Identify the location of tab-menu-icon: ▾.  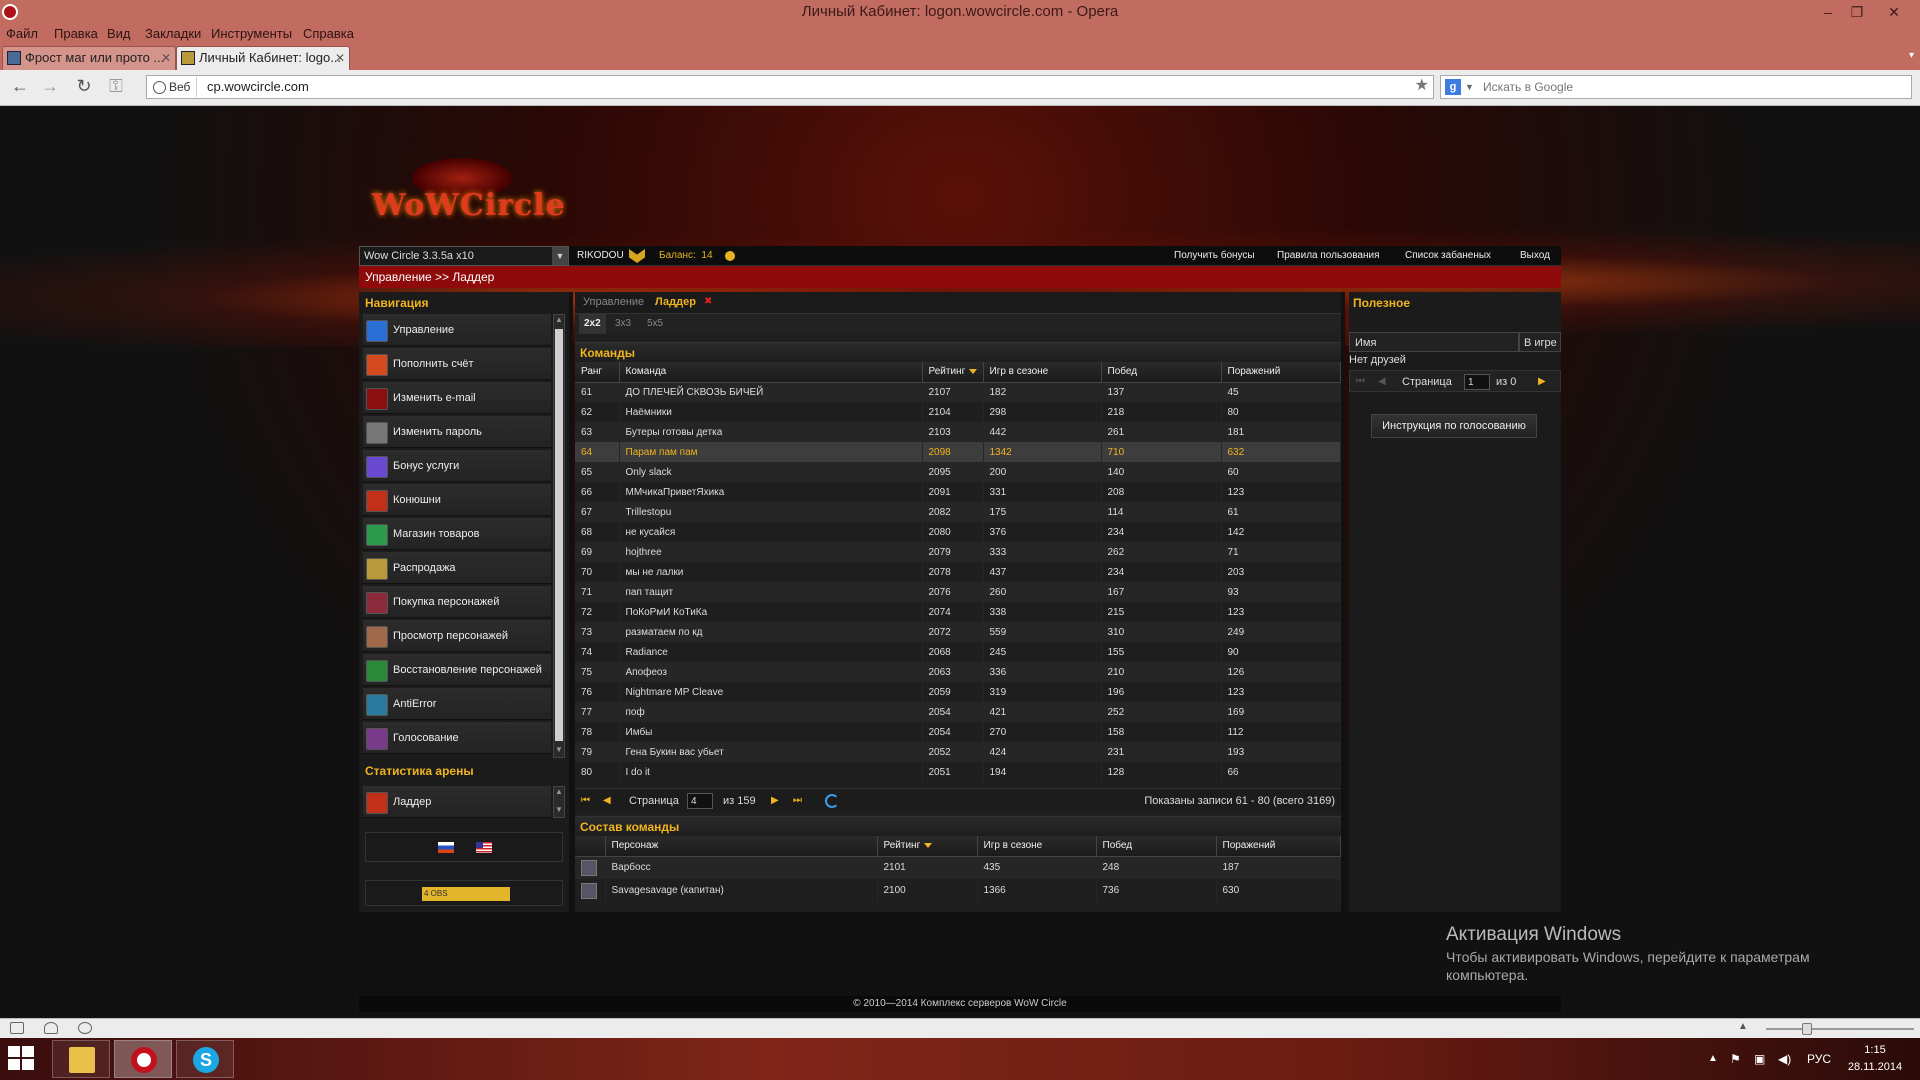
(1911, 55).